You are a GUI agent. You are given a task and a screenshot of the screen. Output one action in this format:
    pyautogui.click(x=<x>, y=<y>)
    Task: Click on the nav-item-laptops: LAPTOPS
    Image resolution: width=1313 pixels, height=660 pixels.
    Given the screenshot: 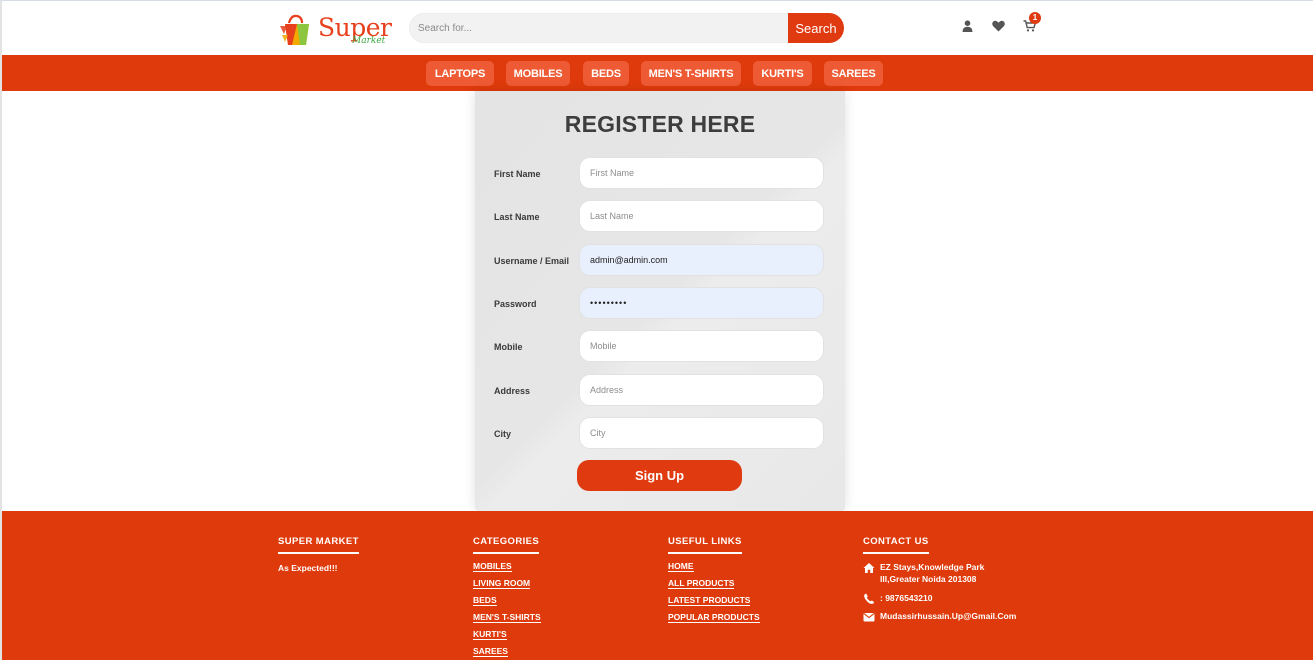 What is the action you would take?
    pyautogui.click(x=460, y=73)
    